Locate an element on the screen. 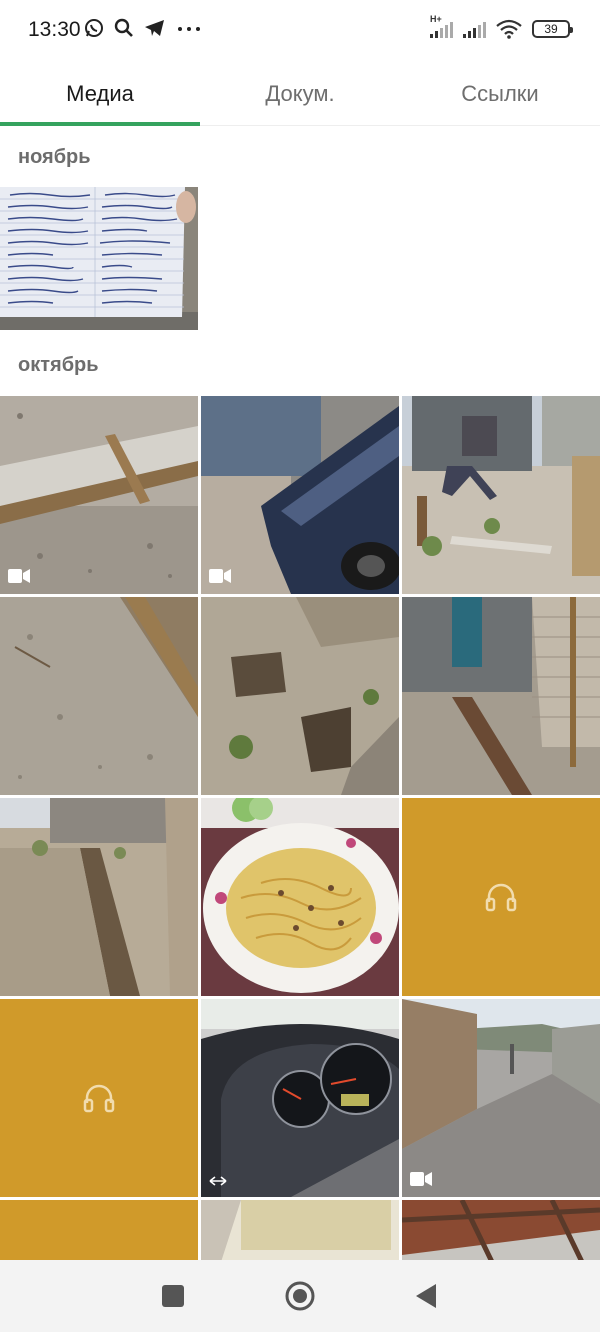  ground-trench-photo is located at coordinates (99, 696).